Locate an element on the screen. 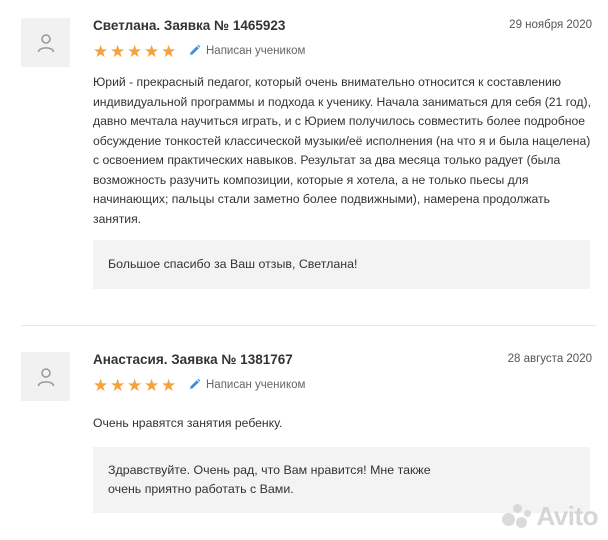 The width and height of the screenshot is (608, 540). review-divider is located at coordinates (308, 325).